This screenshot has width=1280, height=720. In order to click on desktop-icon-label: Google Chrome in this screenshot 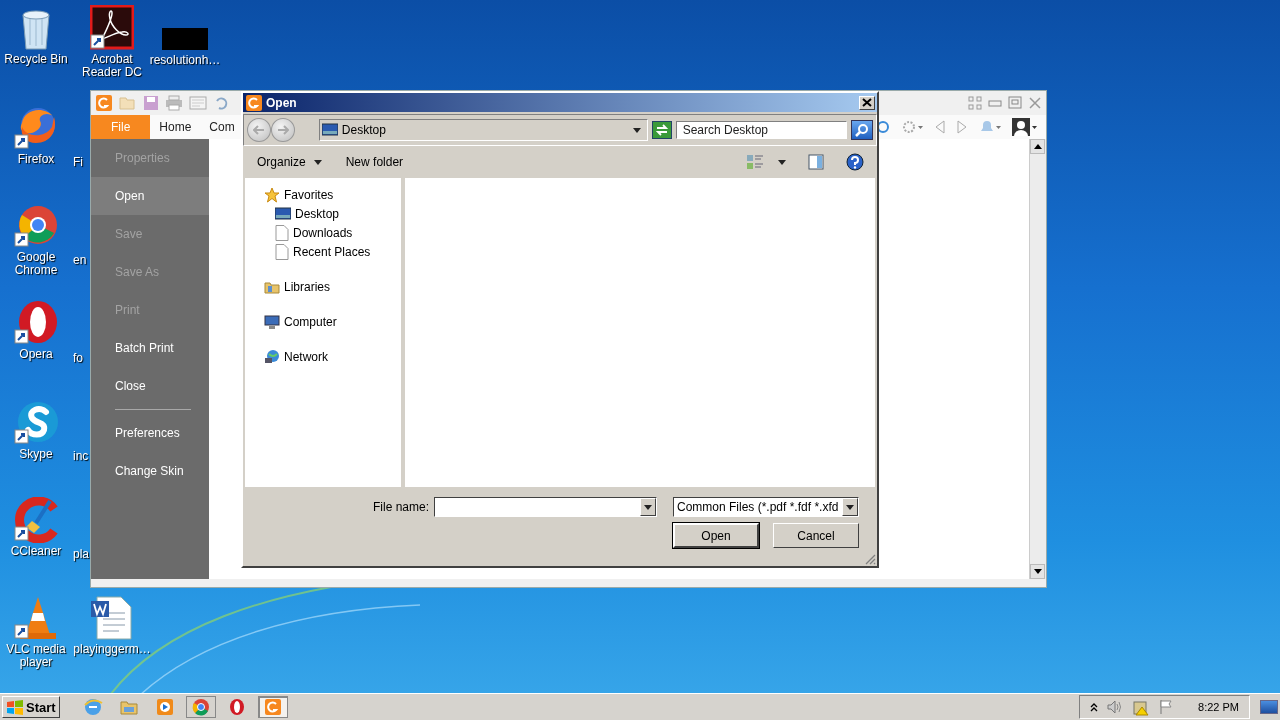, I will do `click(36, 264)`.